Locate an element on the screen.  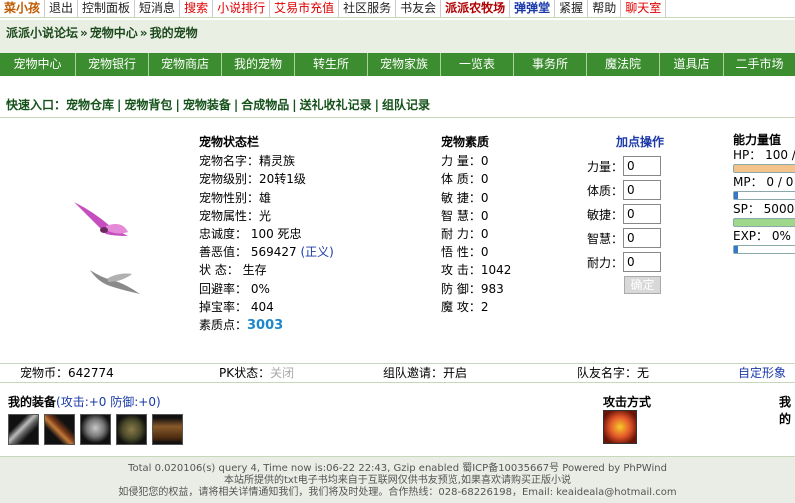
mp-bar is located at coordinates (764, 195).